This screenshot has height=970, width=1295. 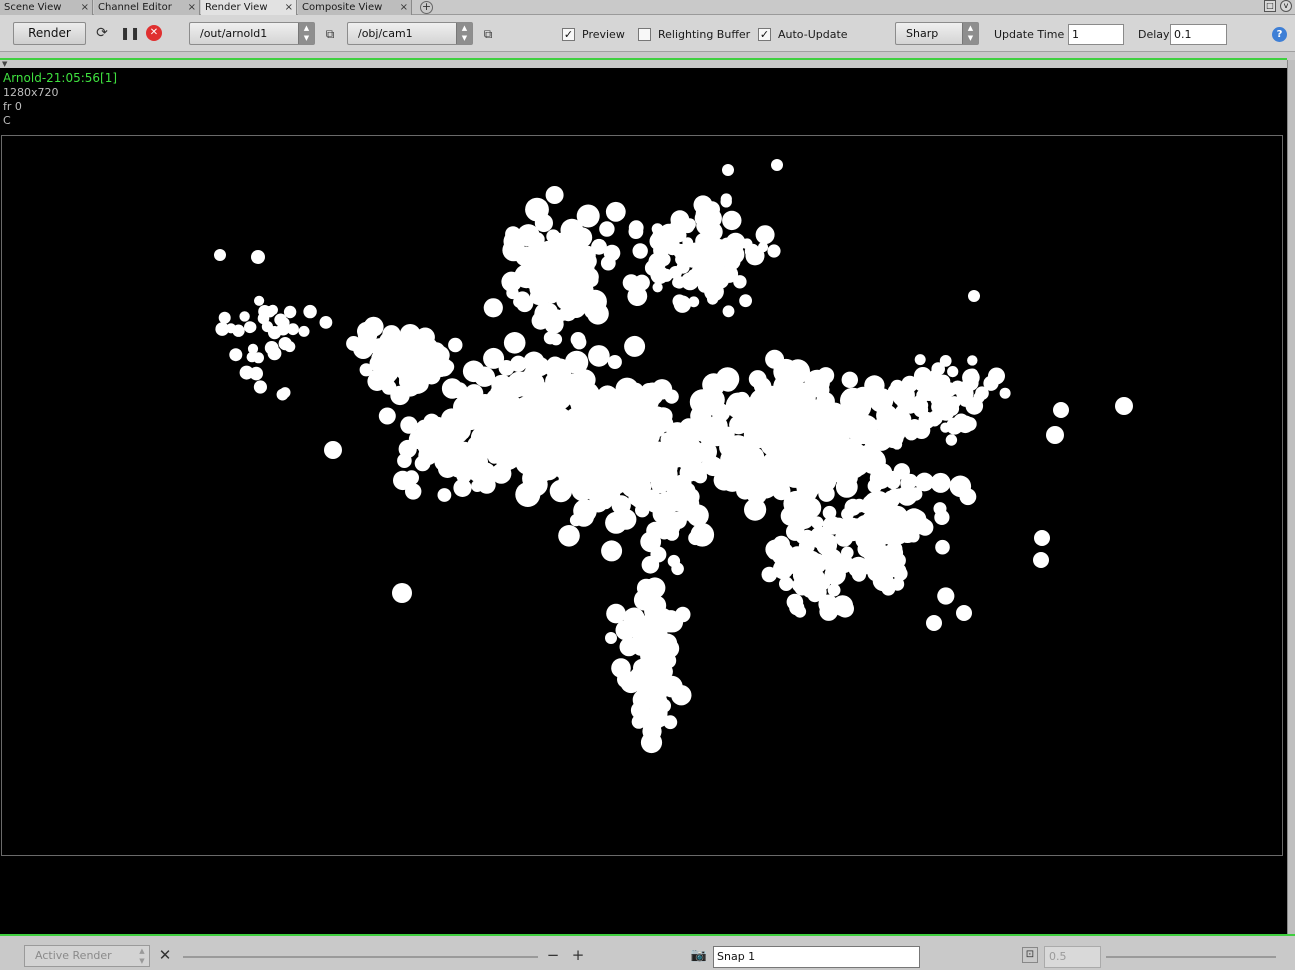 What do you see at coordinates (699, 956) in the screenshot?
I see `camera-snapshot-icon: 📷` at bounding box center [699, 956].